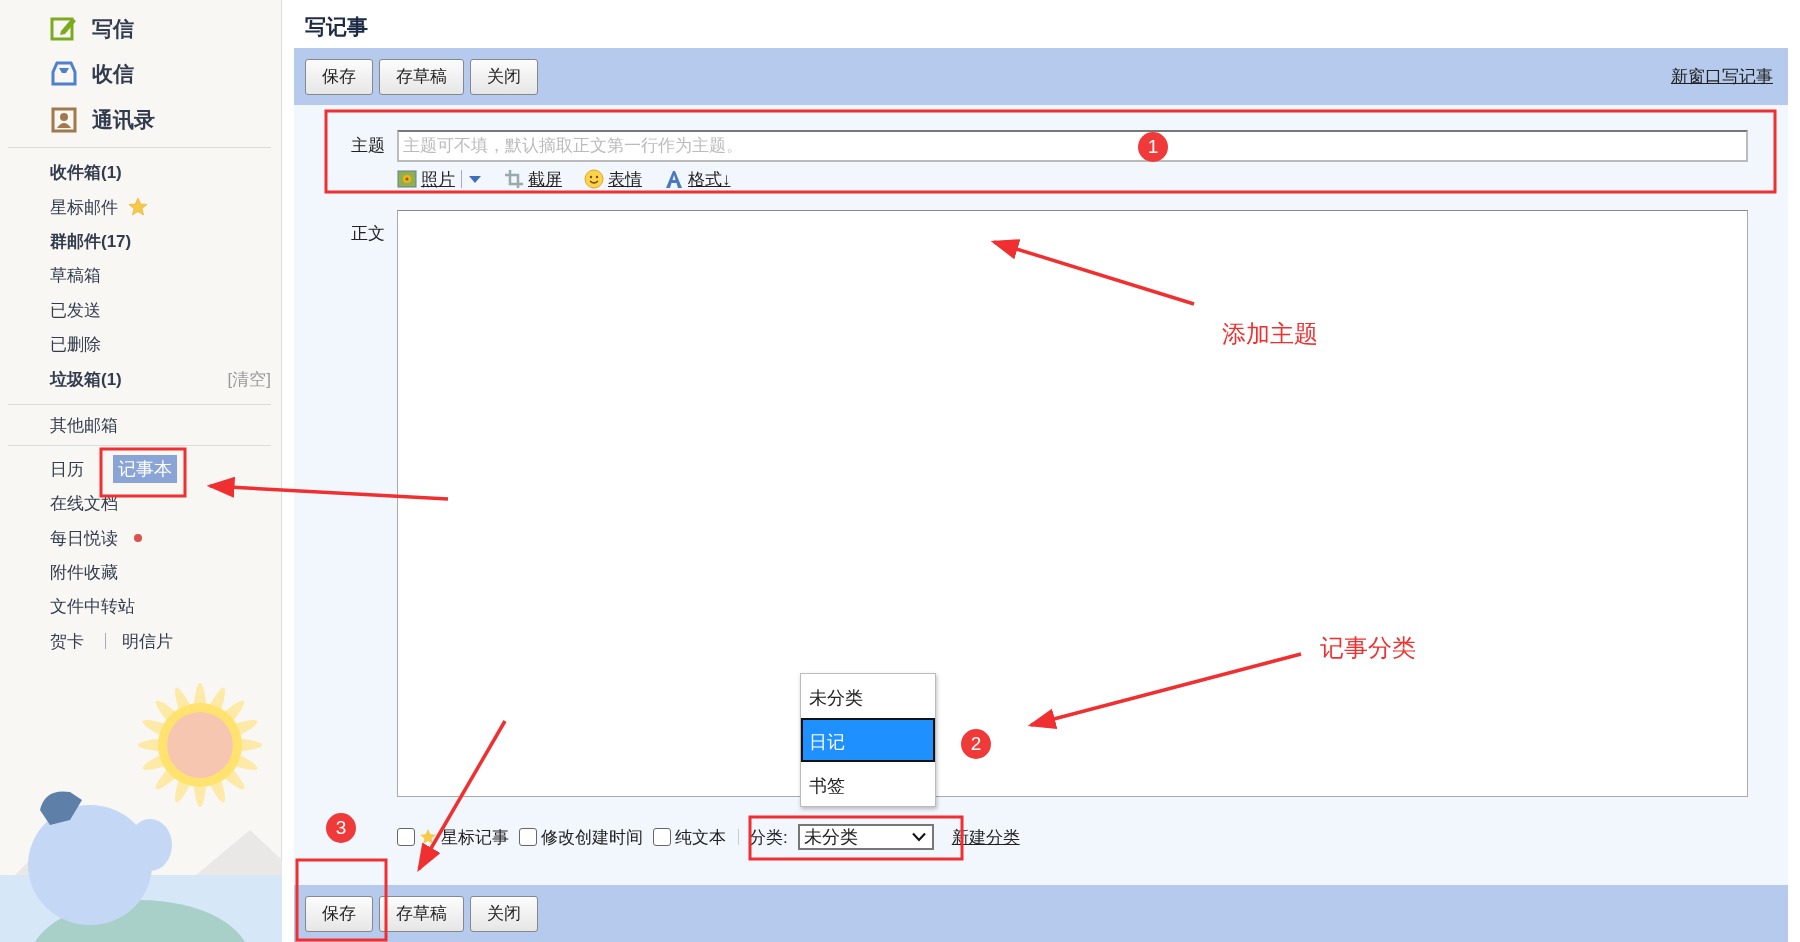 The image size is (1800, 942). Describe the element at coordinates (336, 27) in the screenshot. I see `page-title: 写记事` at that location.